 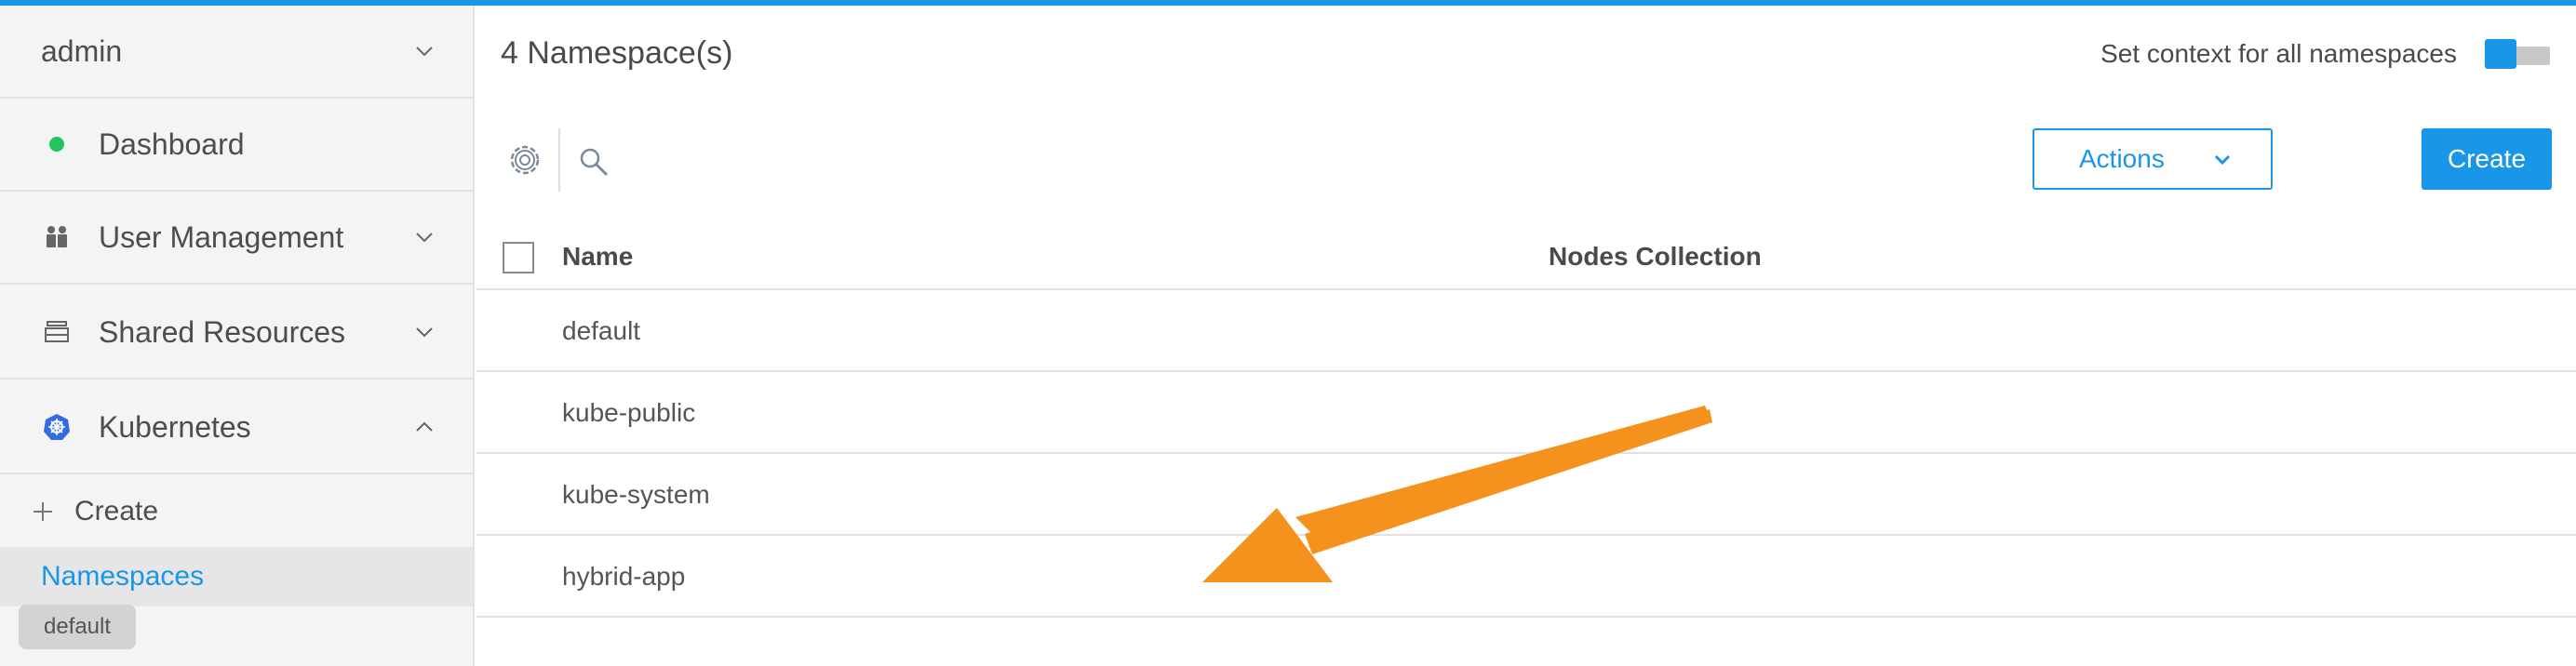 I want to click on sidebar-subitem-create: Create, so click(x=236, y=511).